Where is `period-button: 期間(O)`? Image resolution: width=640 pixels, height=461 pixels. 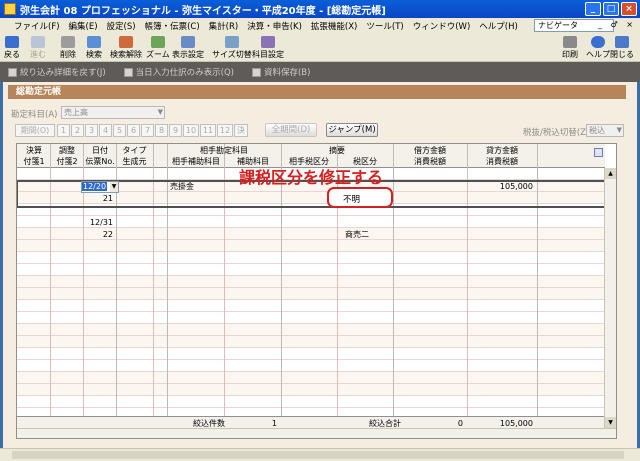
period-button: 期間(O) is located at coordinates (35, 130).